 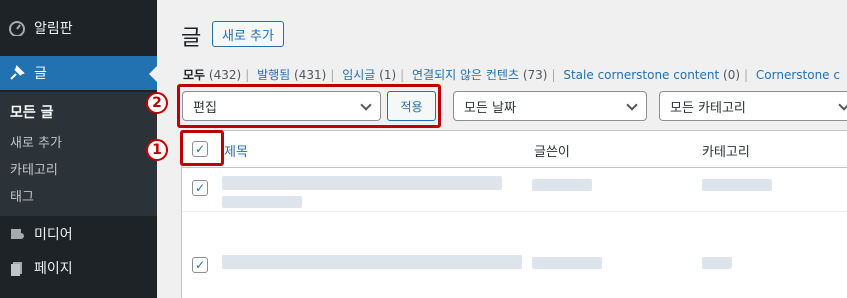 What do you see at coordinates (157, 150) in the screenshot?
I see `annotation-marker-1: 1` at bounding box center [157, 150].